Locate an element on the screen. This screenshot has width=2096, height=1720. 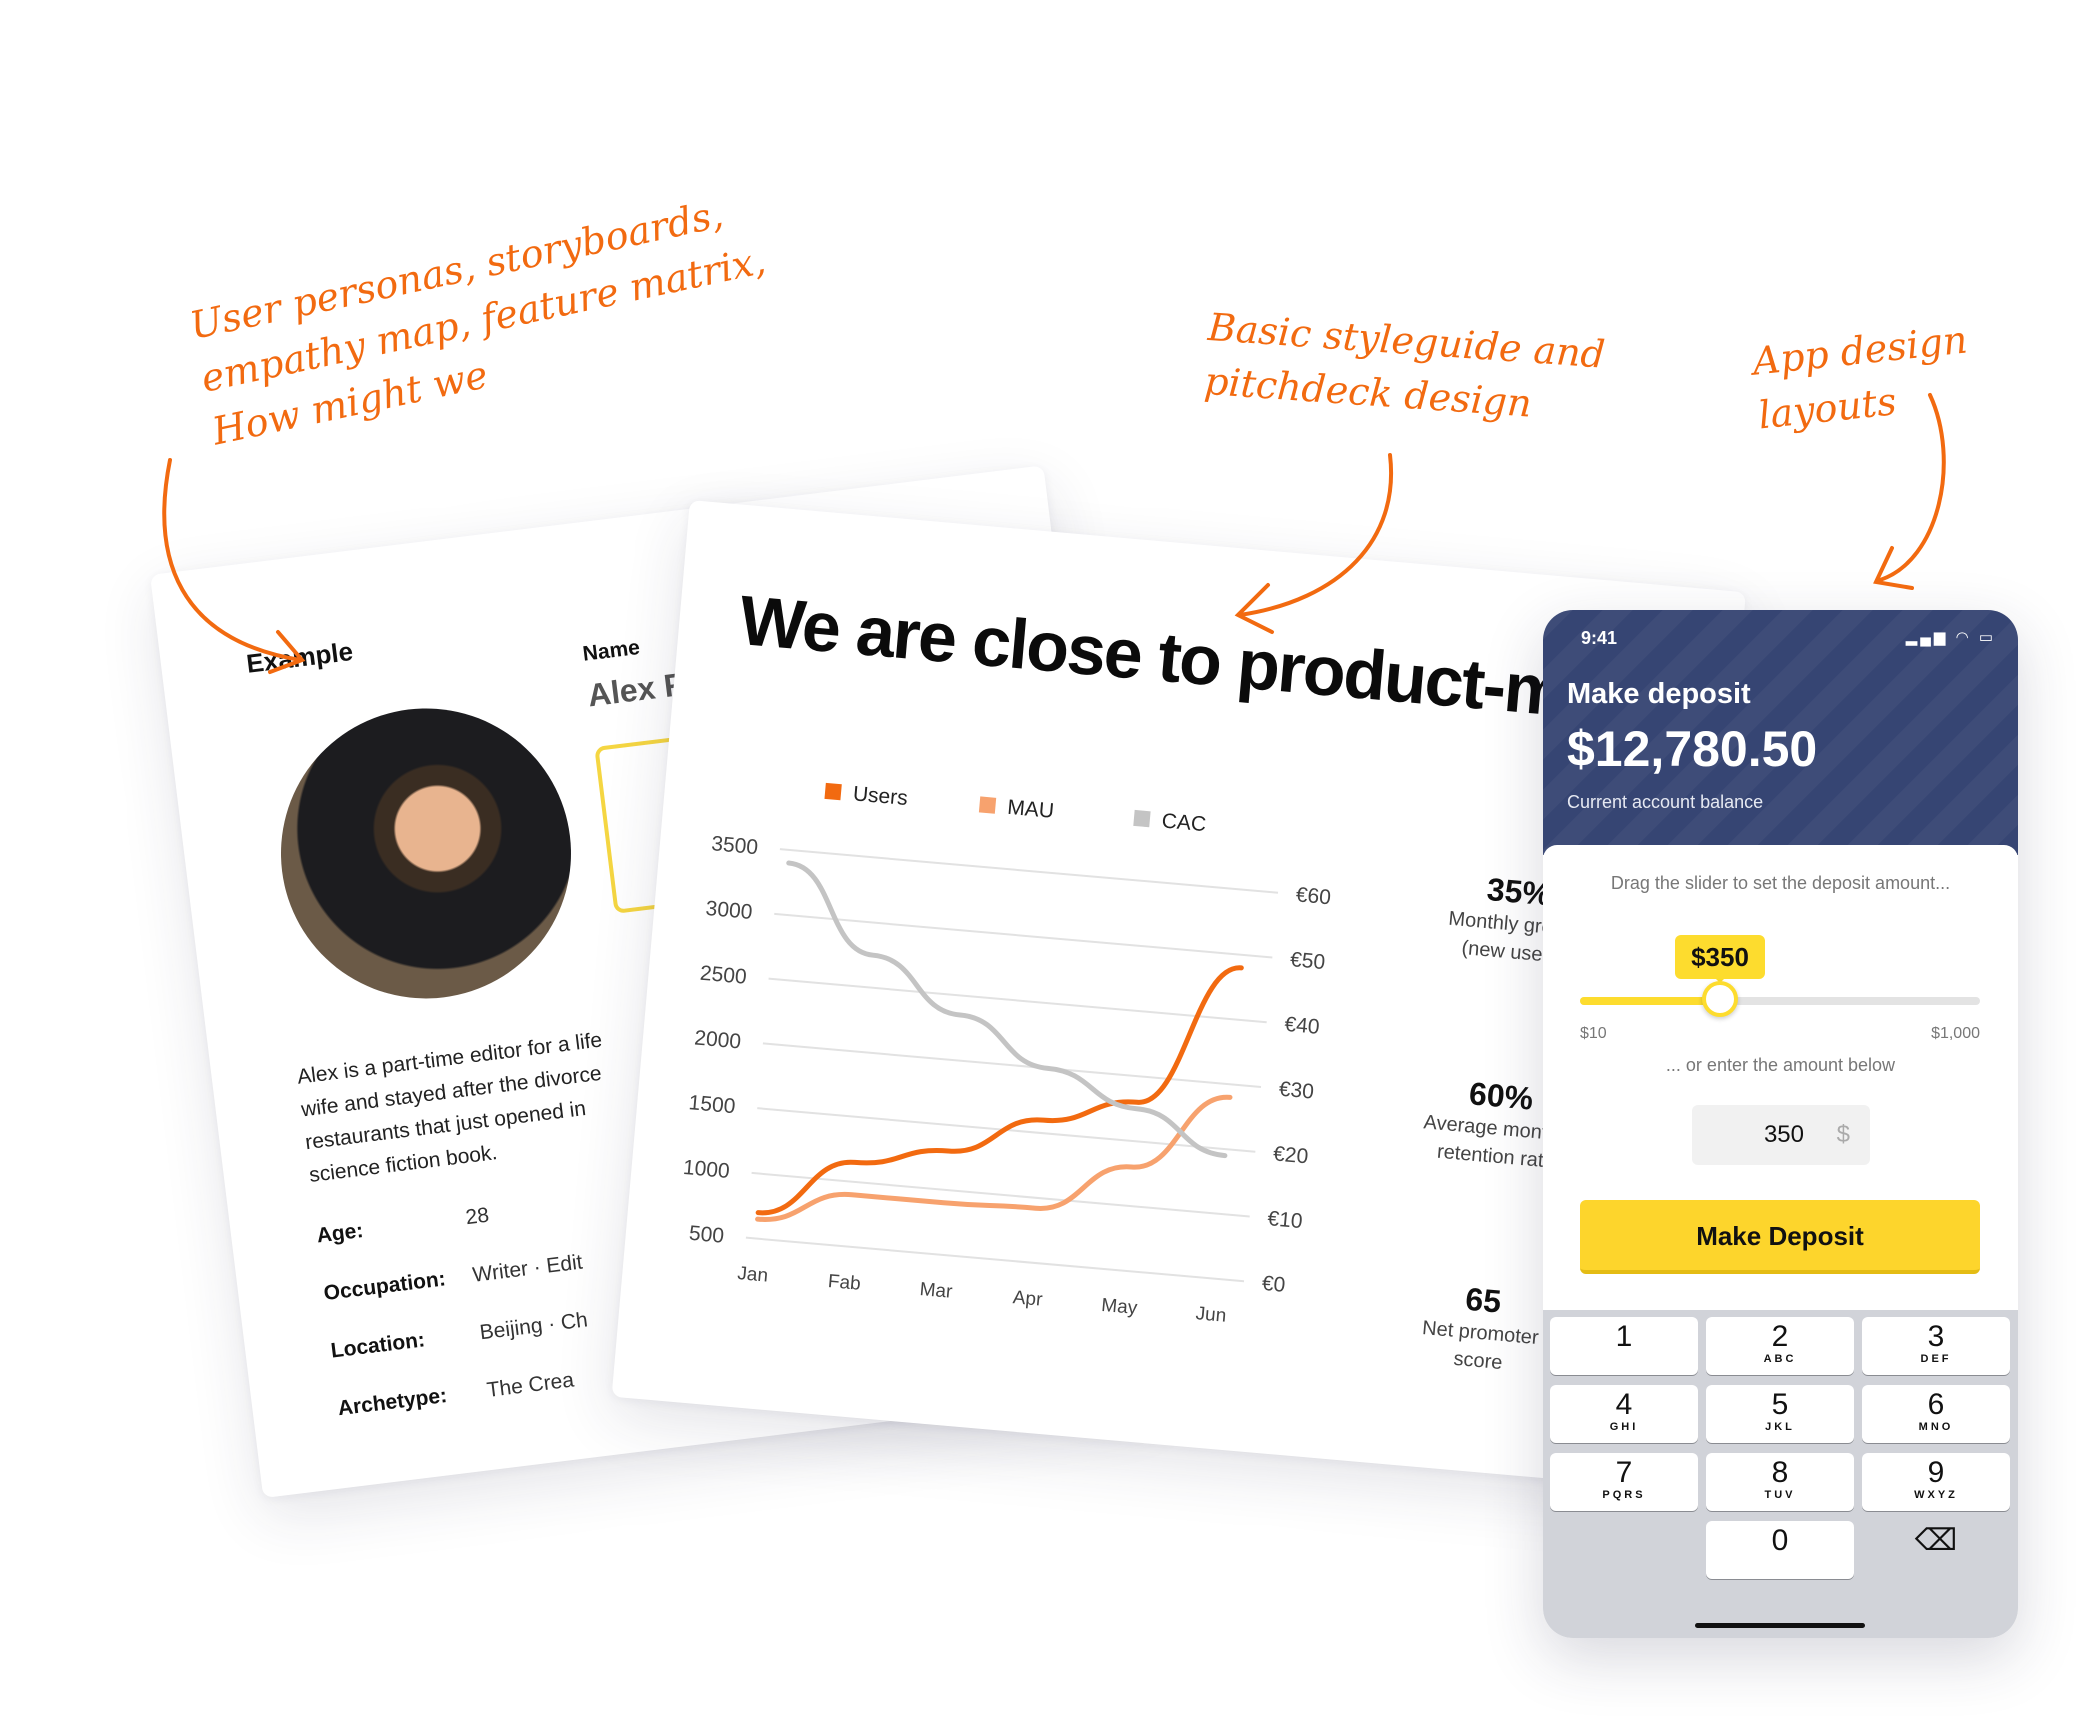
arrow-personas is located at coordinates (232, 560).